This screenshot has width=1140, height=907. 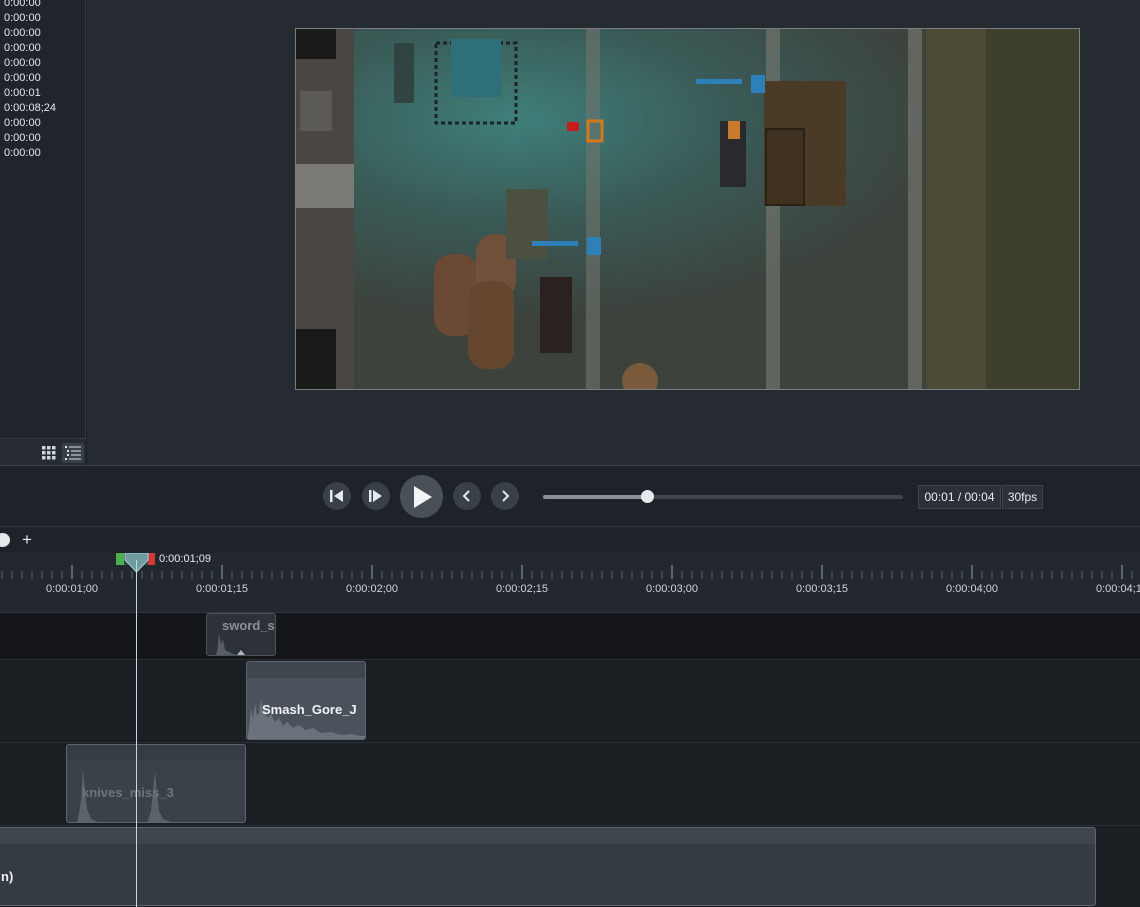 I want to click on scrub-slider-fill, so click(x=595, y=497).